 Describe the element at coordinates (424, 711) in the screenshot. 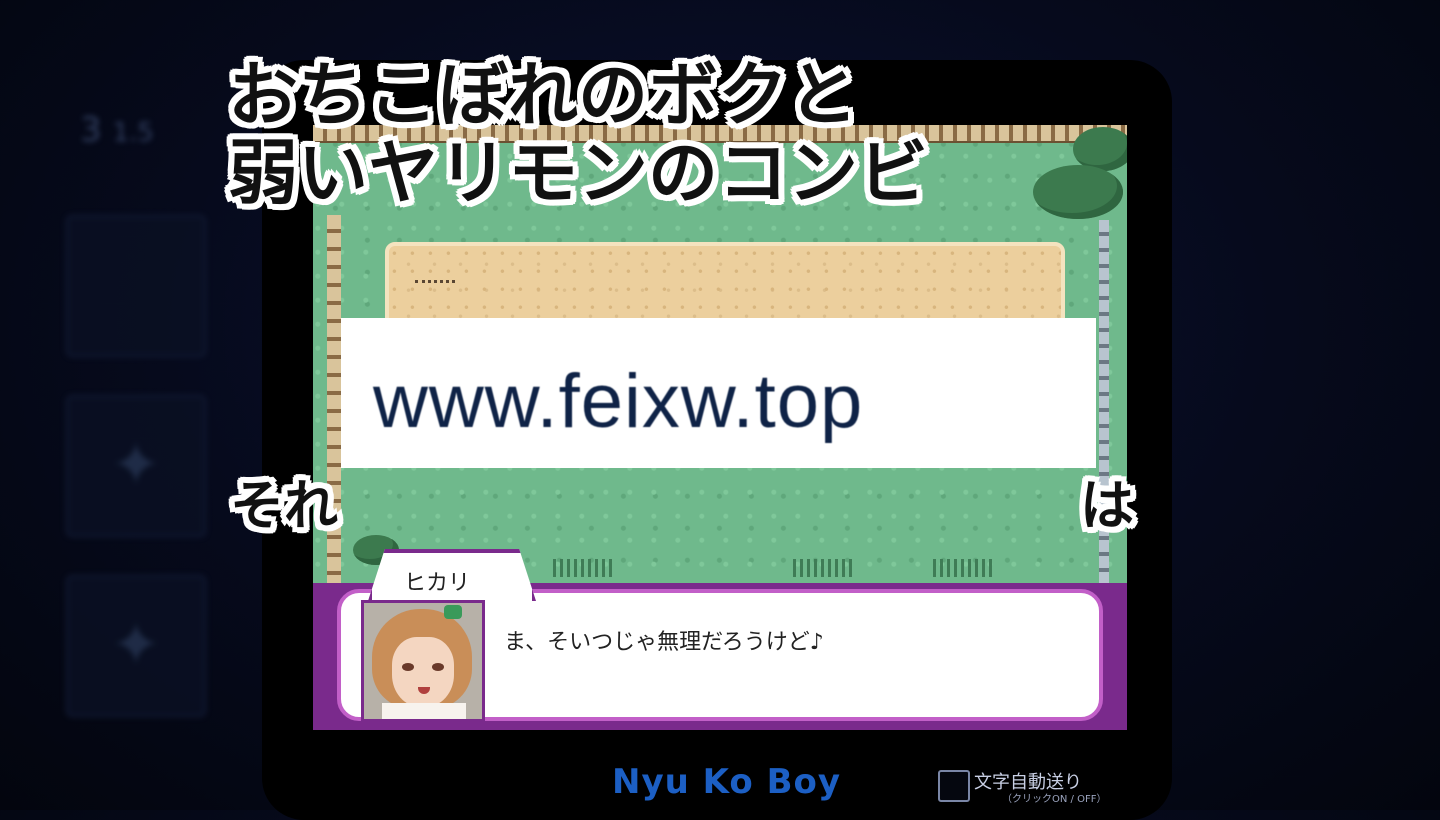

I see `portrait-body` at that location.